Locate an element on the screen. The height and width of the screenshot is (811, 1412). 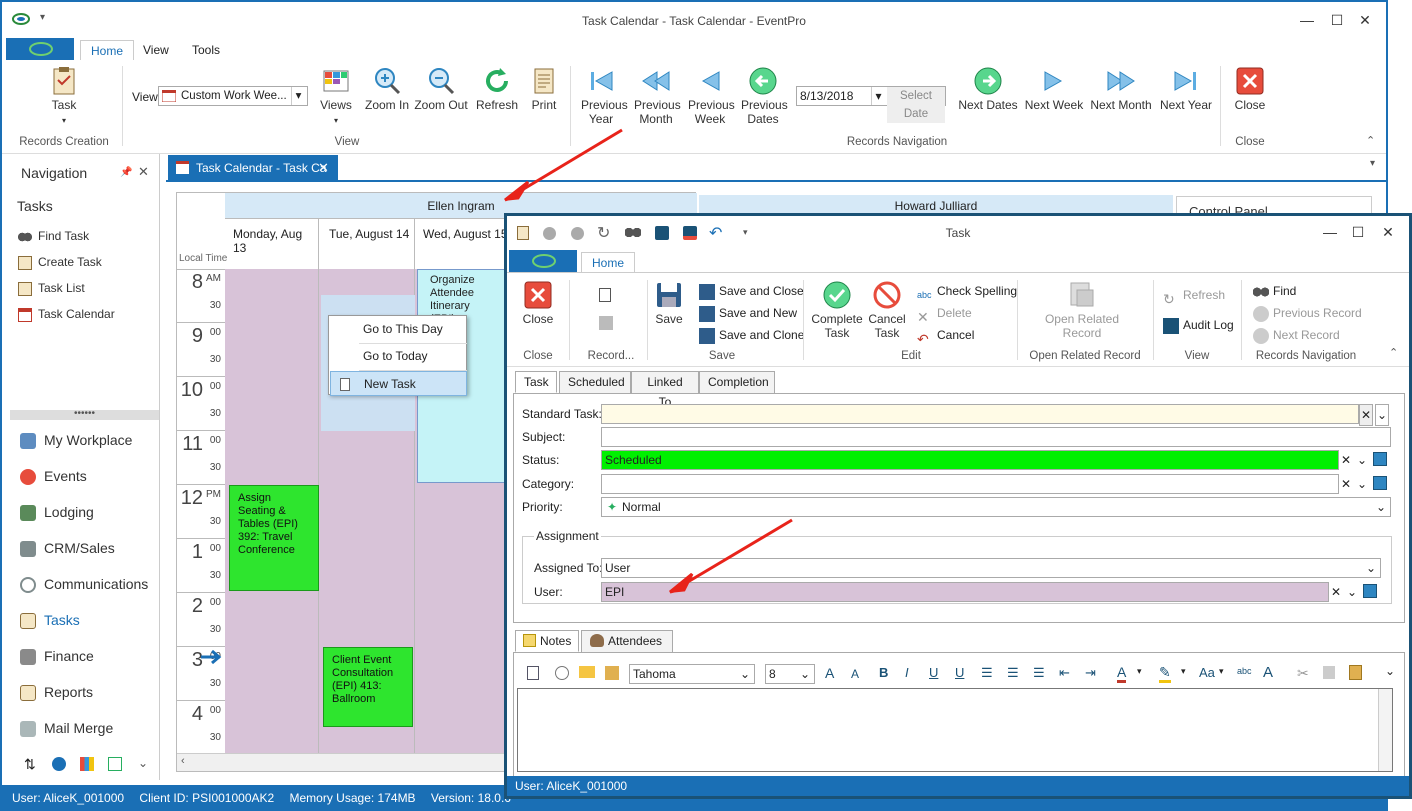
collapse-ribbon-icon: ⌃ is located at coordinates (1370, 140).